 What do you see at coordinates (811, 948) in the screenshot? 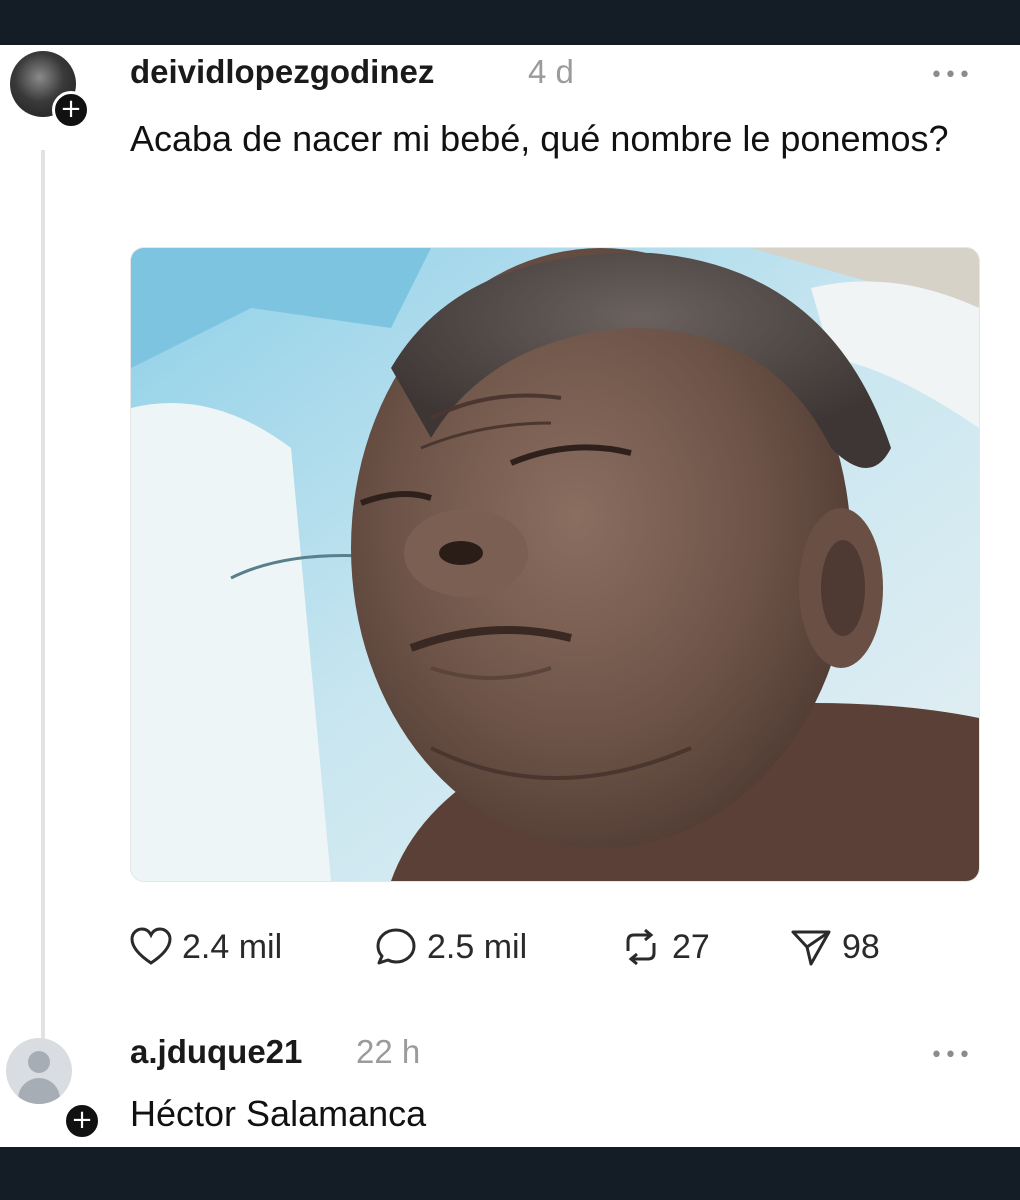
I see `paper-plane-icon` at bounding box center [811, 948].